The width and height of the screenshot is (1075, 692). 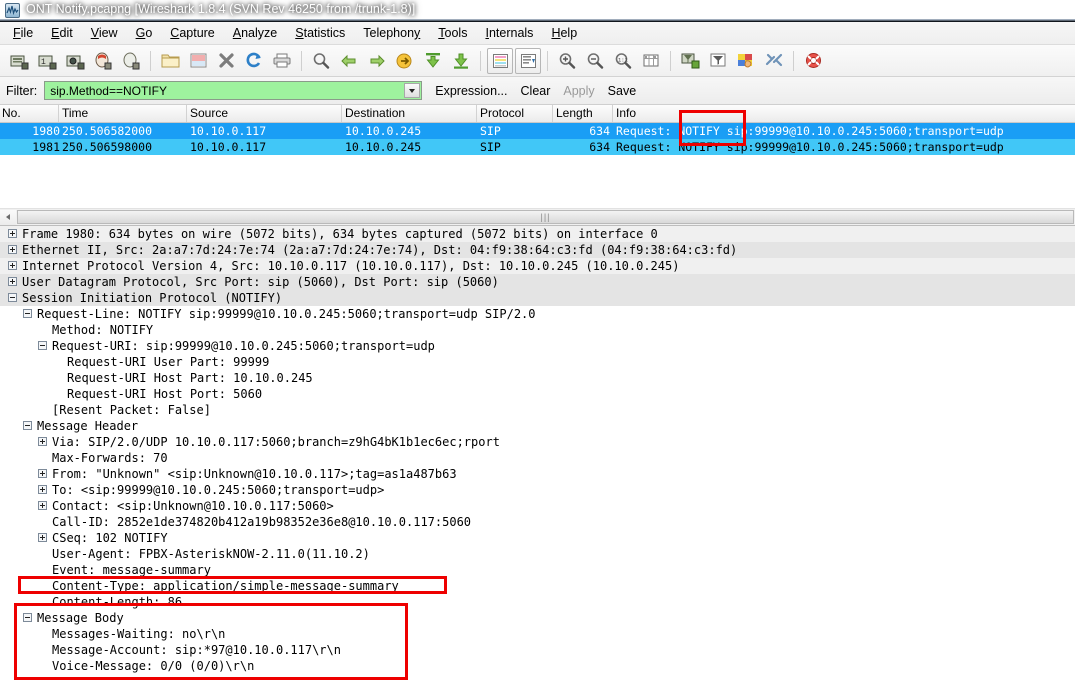 I want to click on detail-tree-row: Request-URI Host Part: 10.10.0.245, so click(x=537, y=378).